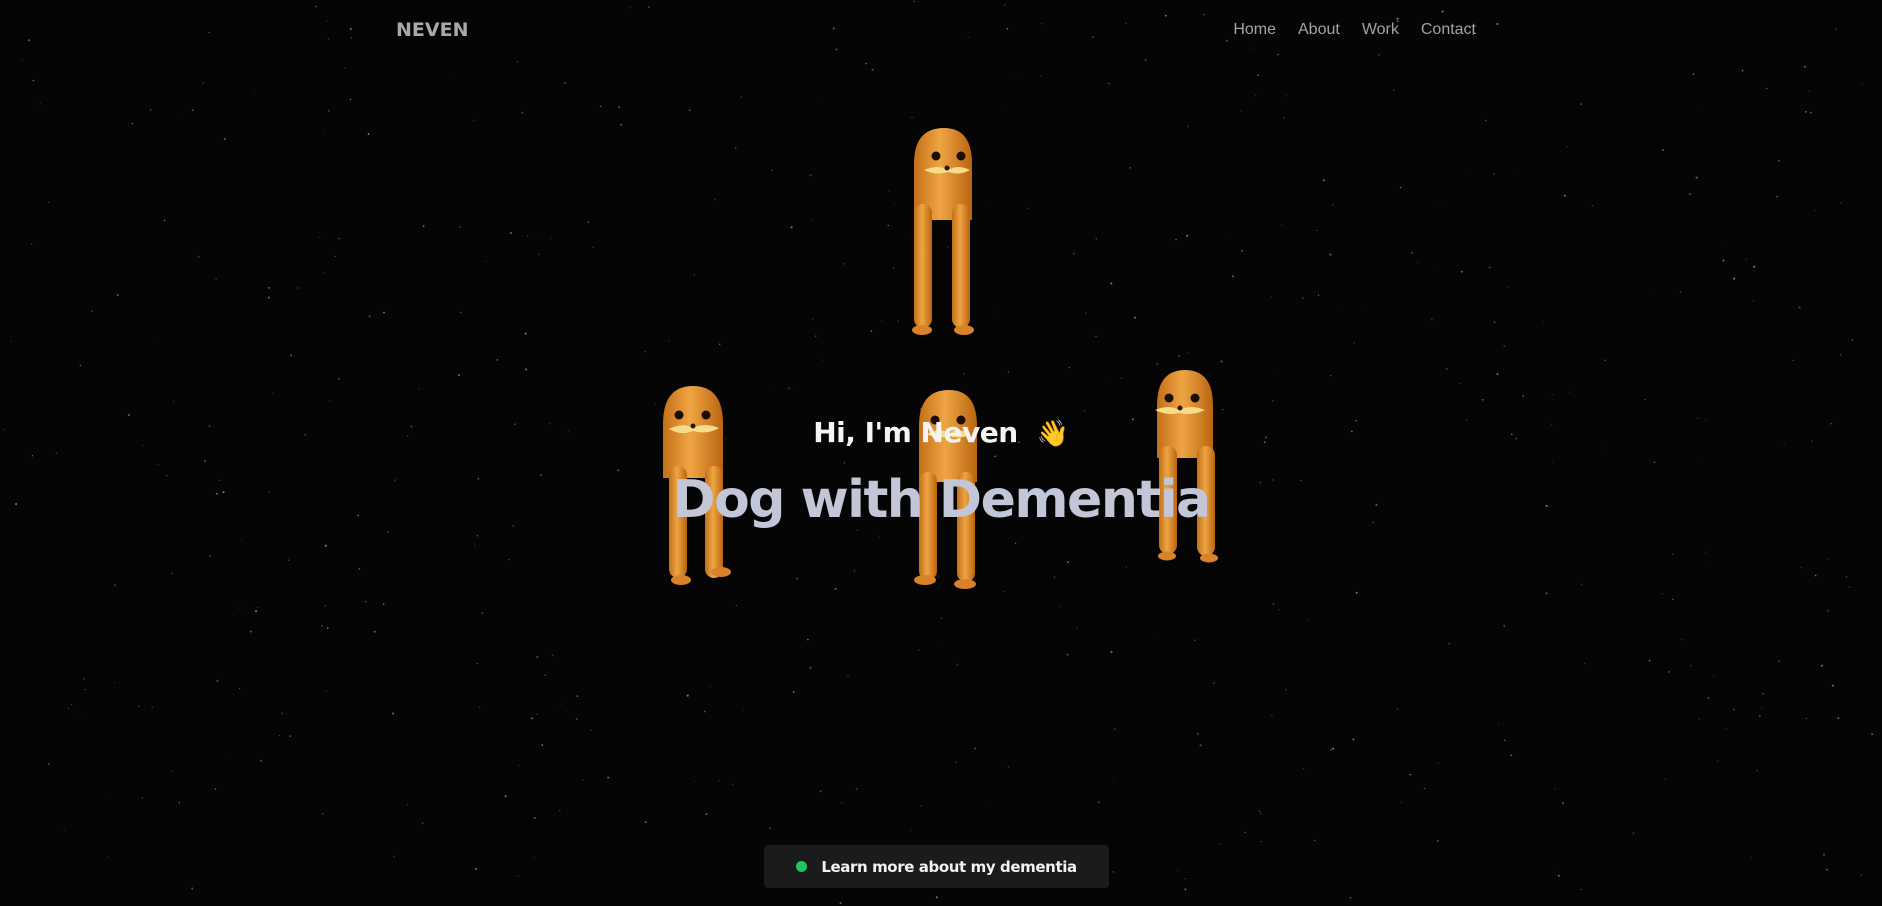 This screenshot has width=1882, height=906. I want to click on status-dot-icon, so click(802, 866).